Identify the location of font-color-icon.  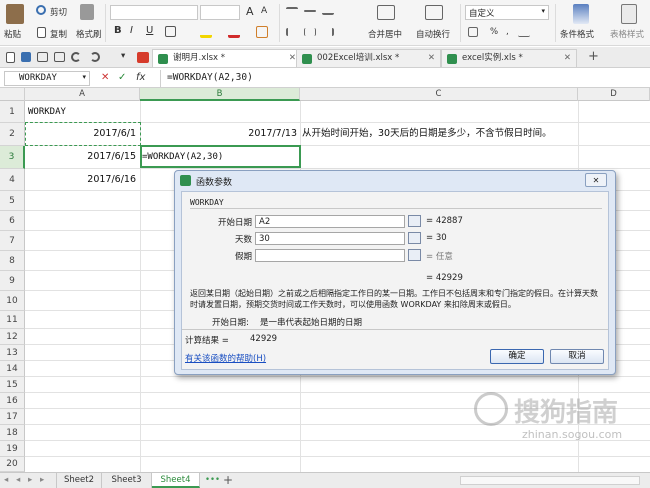
(234, 32).